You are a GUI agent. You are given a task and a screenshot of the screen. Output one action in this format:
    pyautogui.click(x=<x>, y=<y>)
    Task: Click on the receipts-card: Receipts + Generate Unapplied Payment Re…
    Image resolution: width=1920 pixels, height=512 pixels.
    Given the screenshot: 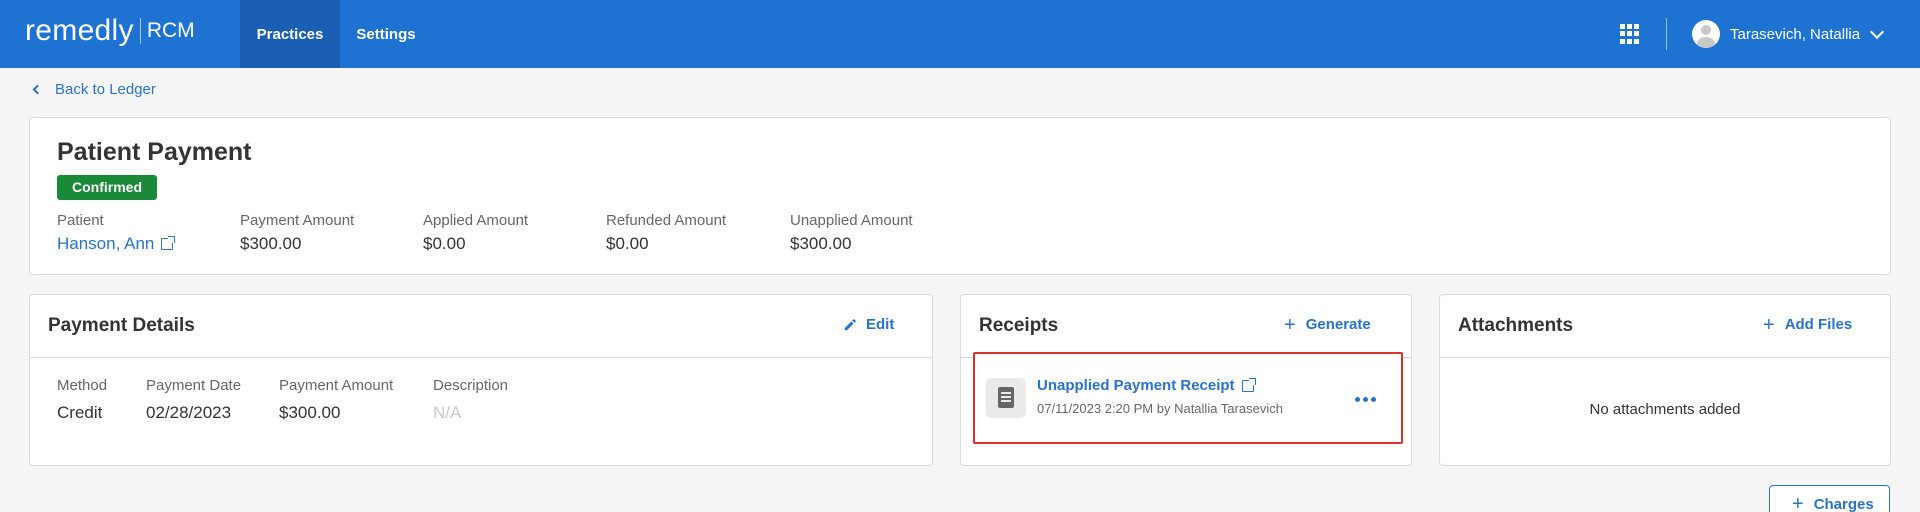 What is the action you would take?
    pyautogui.click(x=1186, y=380)
    